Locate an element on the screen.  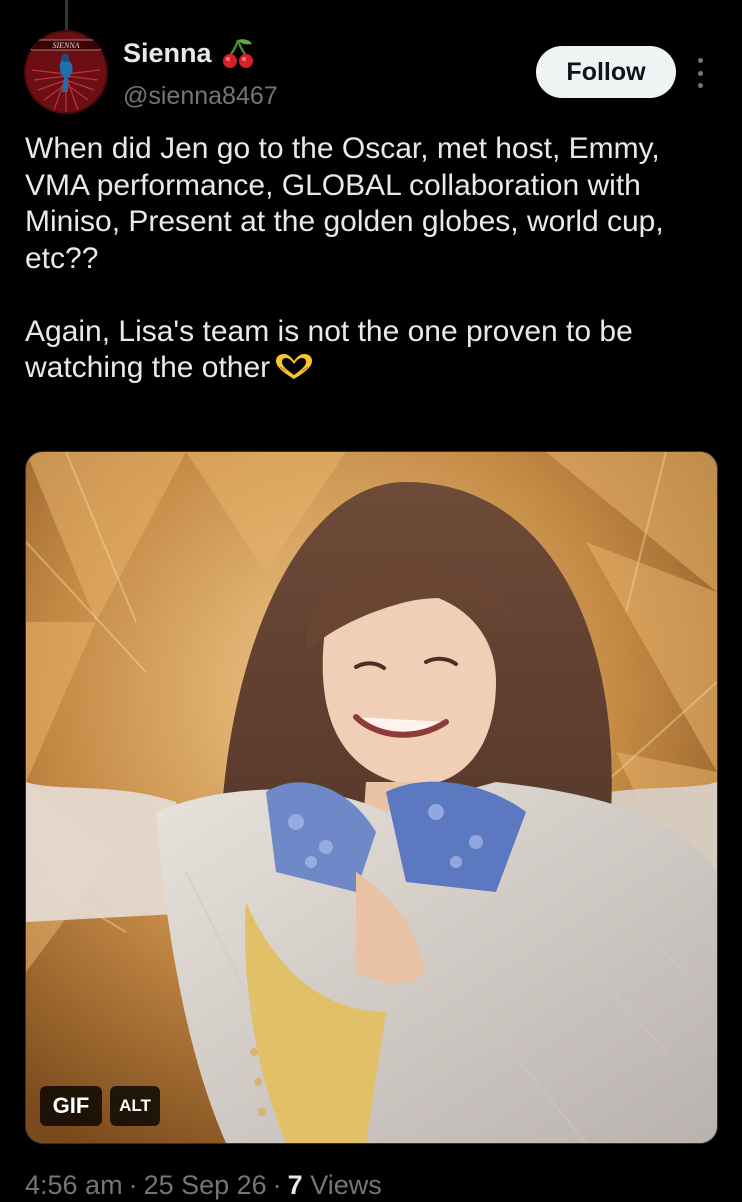
avatar: SIENNA is located at coordinates (66, 72).